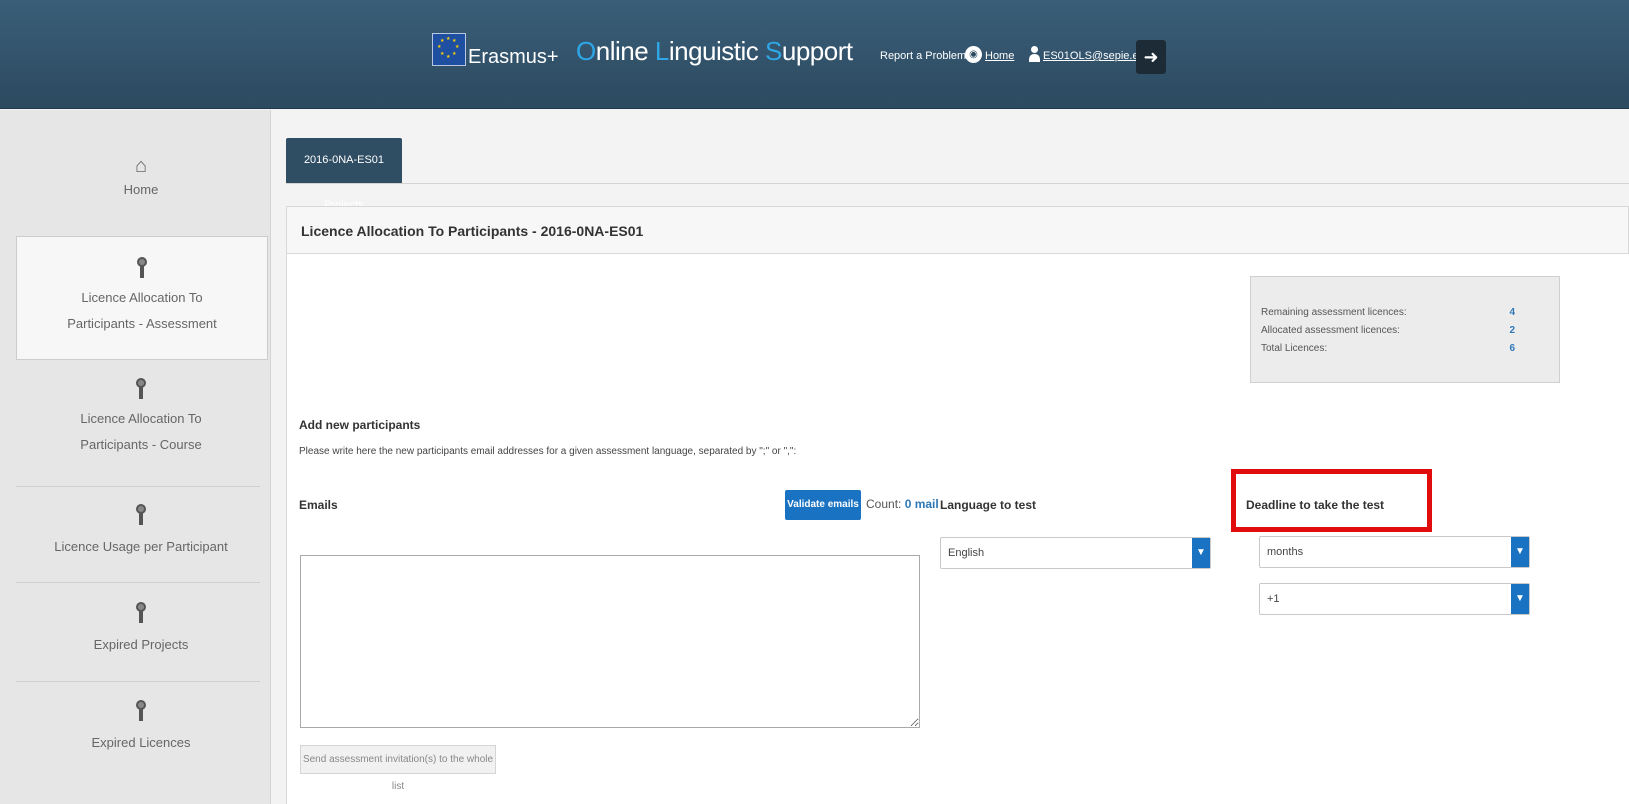 This screenshot has width=1629, height=804. Describe the element at coordinates (449, 49) in the screenshot. I see `eu-flag-icon: ★ ★ ★ ★ ★ ★ ★ ★` at that location.